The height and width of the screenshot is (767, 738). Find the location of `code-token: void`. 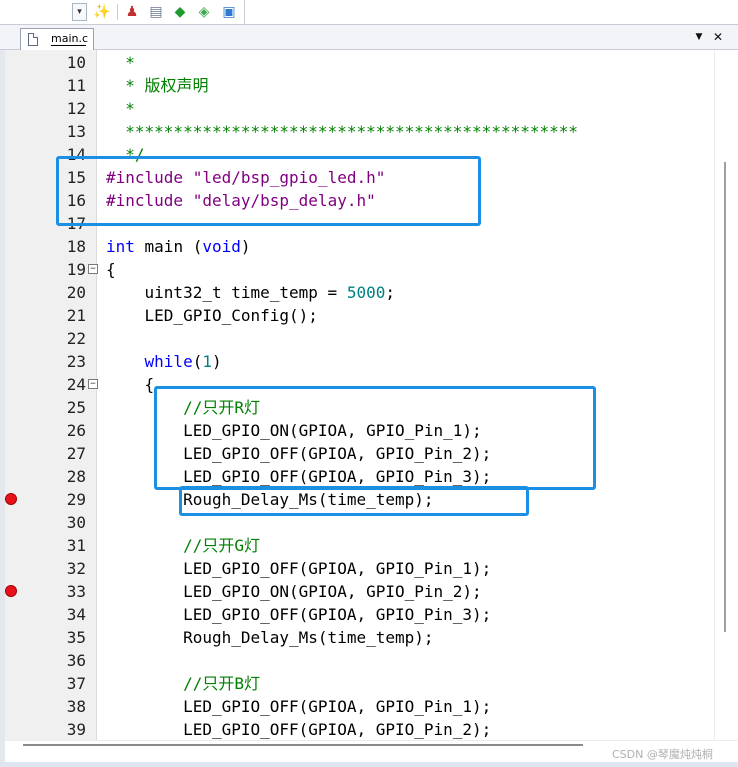

code-token: void is located at coordinates (221, 246).